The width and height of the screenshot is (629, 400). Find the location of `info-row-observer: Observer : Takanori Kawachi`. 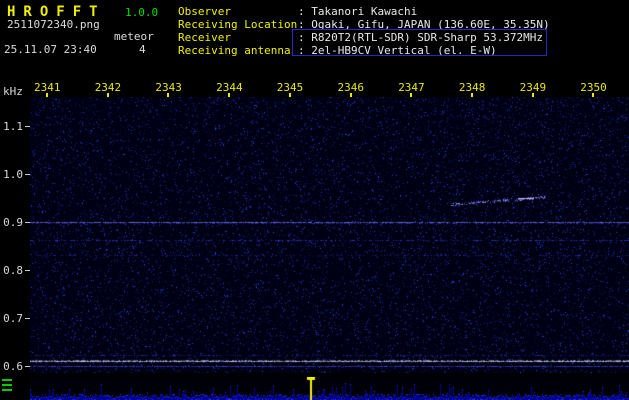

info-row-observer: Observer : Takanori Kawachi is located at coordinates (364, 11).